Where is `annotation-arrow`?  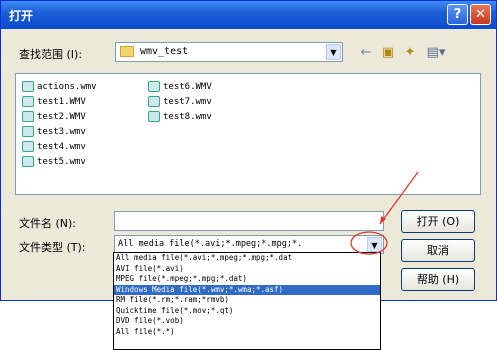 annotation-arrow is located at coordinates (399, 198).